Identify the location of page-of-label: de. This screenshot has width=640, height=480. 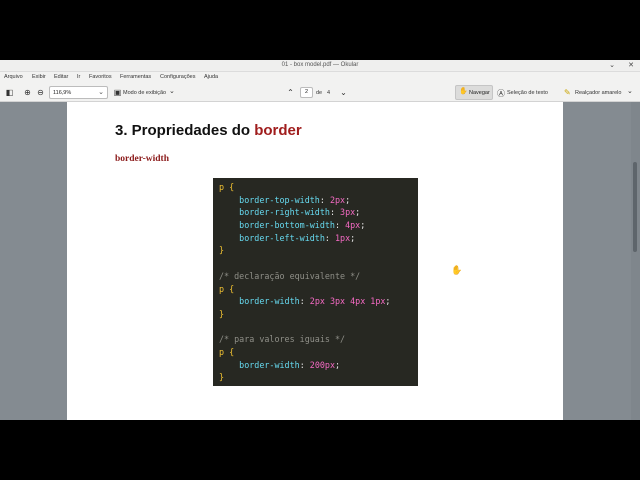
(319, 93).